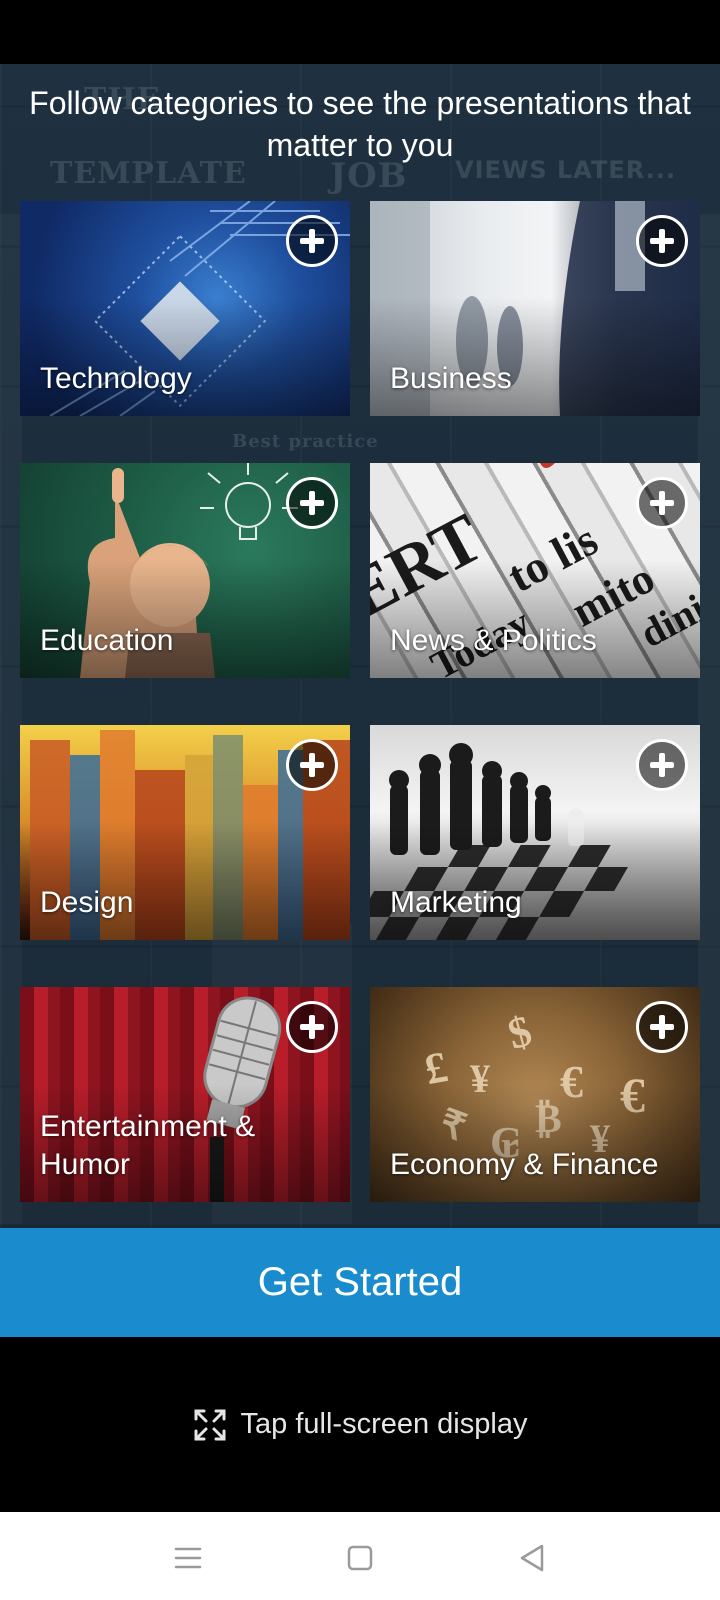 The image size is (720, 1600). Describe the element at coordinates (188, 1558) in the screenshot. I see `menu-icon` at that location.